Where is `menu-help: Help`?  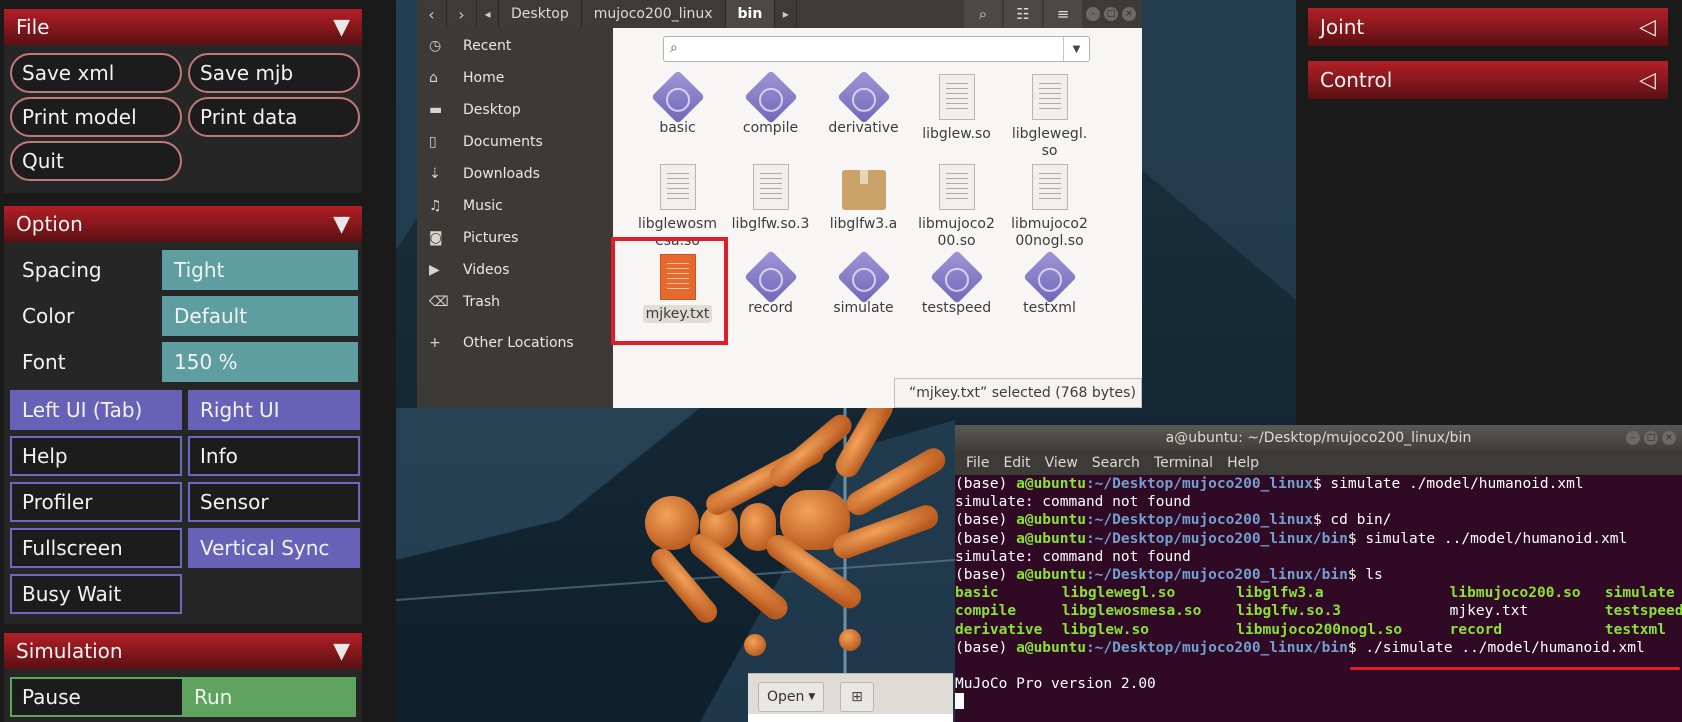 menu-help: Help is located at coordinates (1243, 463).